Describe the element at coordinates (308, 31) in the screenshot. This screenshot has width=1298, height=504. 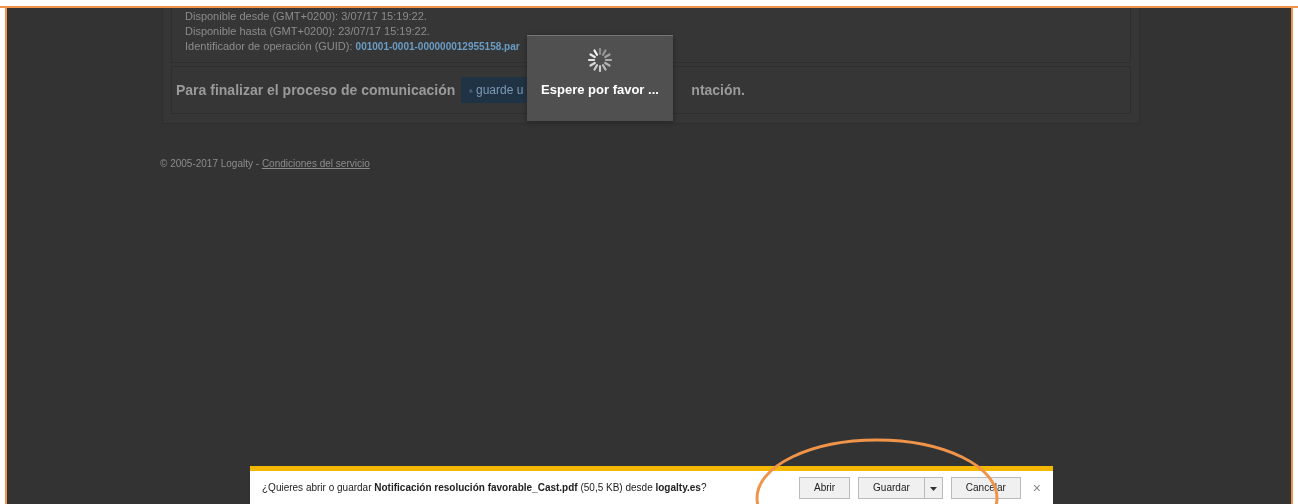
I see `detail-text: Disponible hasta (GMT+0200): 23/07/17 15:19:22.` at that location.